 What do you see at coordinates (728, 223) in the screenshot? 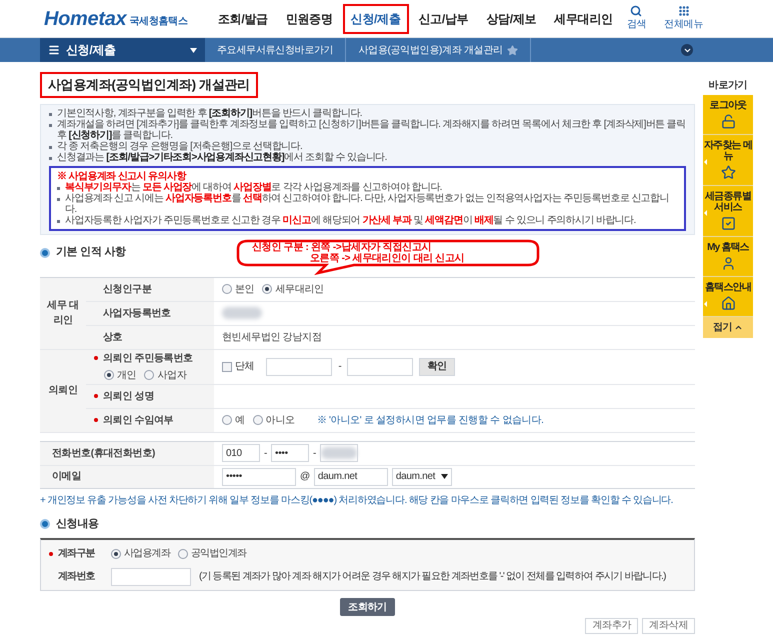
I see `checkbox-icon` at bounding box center [728, 223].